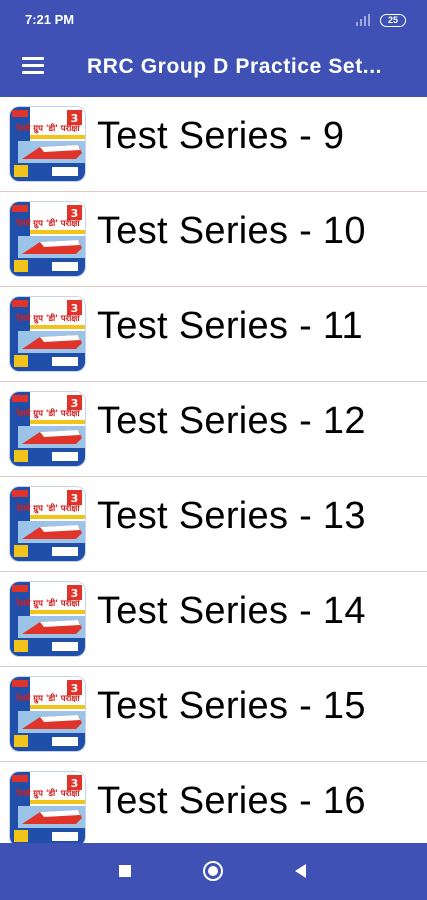  I want to click on test-series-title: Test Series - 14, so click(231, 611).